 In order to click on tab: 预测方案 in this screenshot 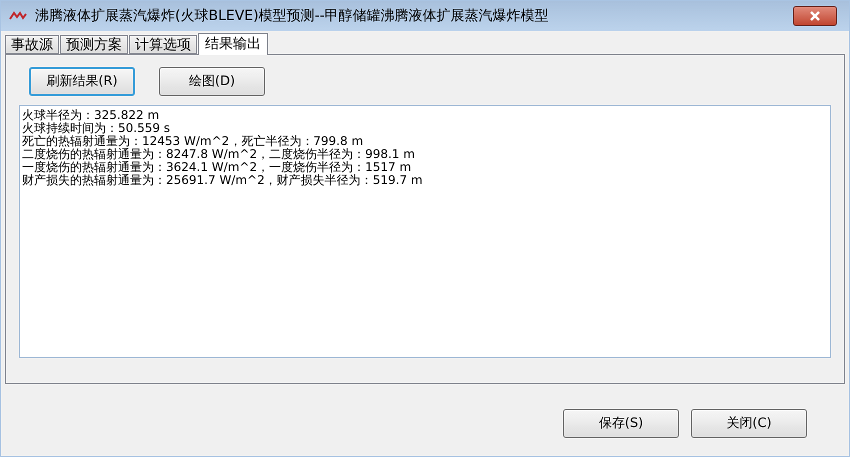, I will do `click(94, 44)`.